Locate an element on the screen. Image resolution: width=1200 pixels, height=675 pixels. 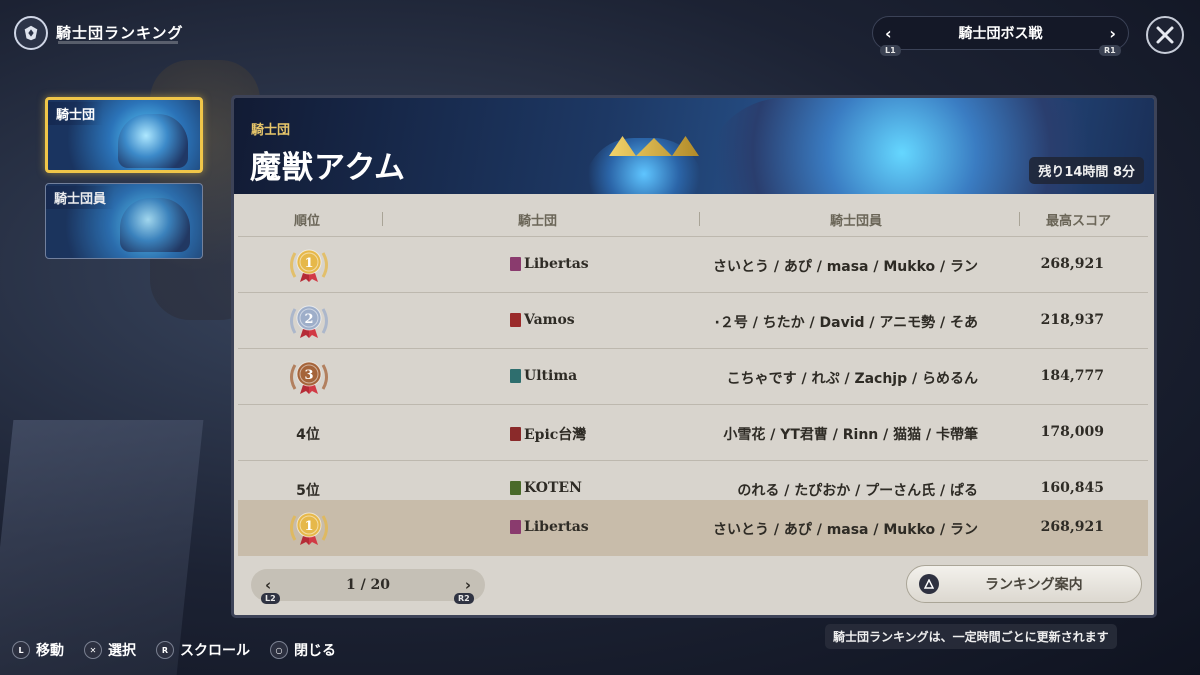
column-rank: 順位 is located at coordinates (307, 221).